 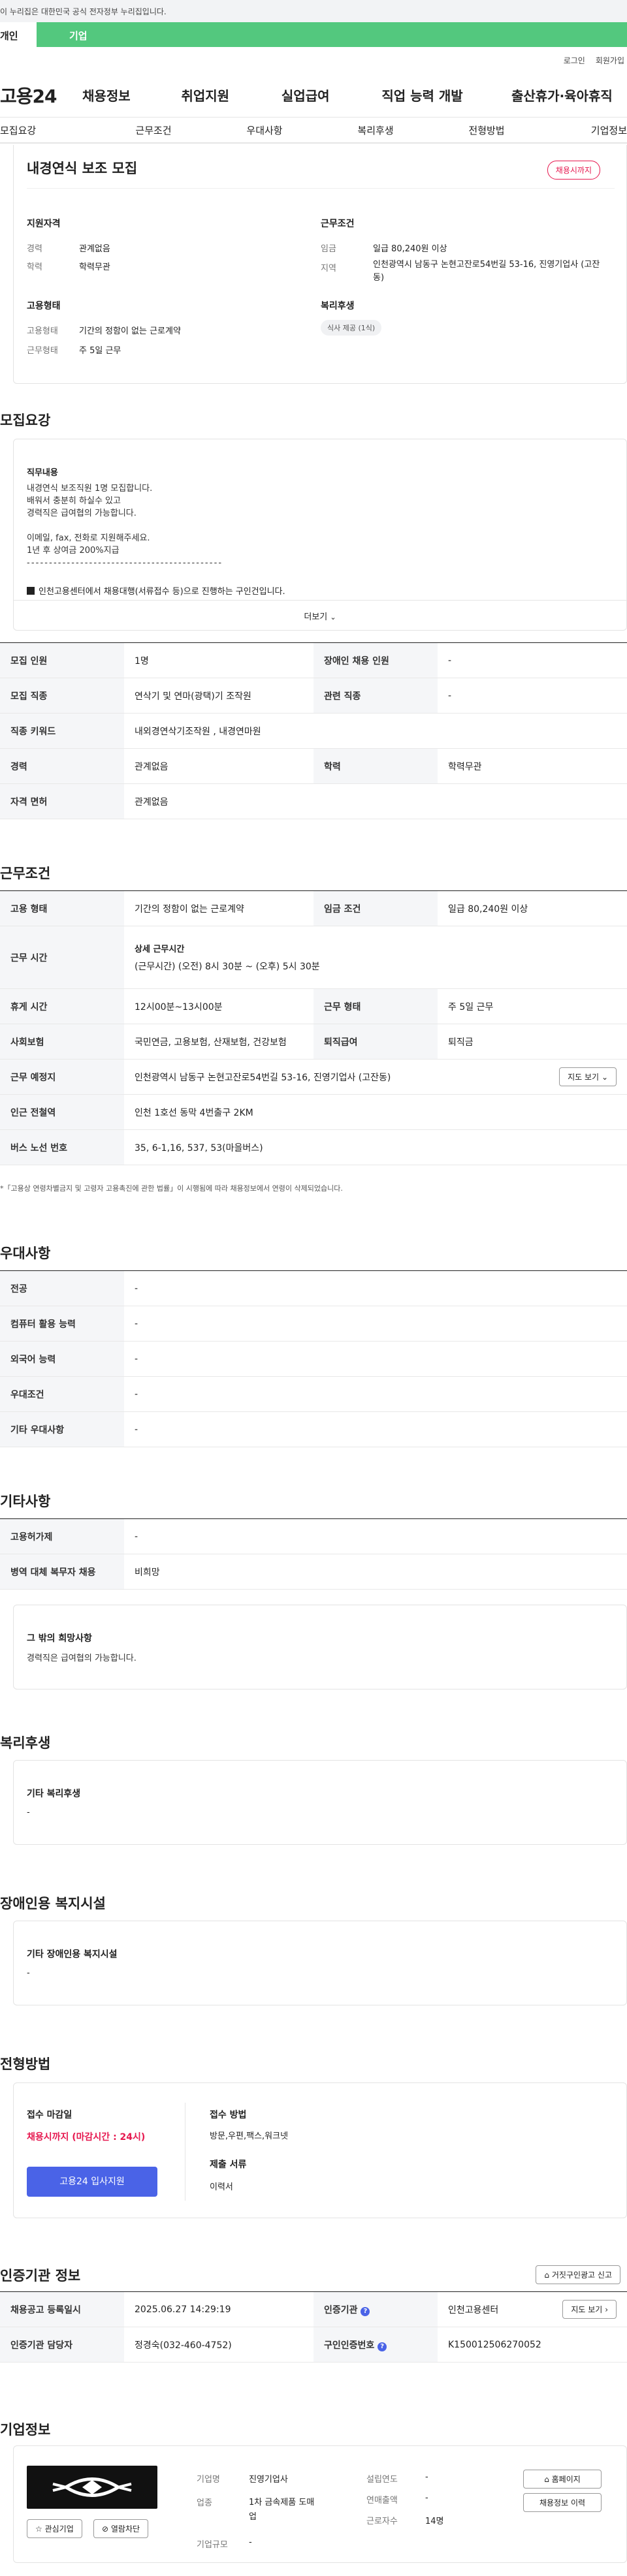 I want to click on anchor-selection: 전형방법, so click(x=486, y=130).